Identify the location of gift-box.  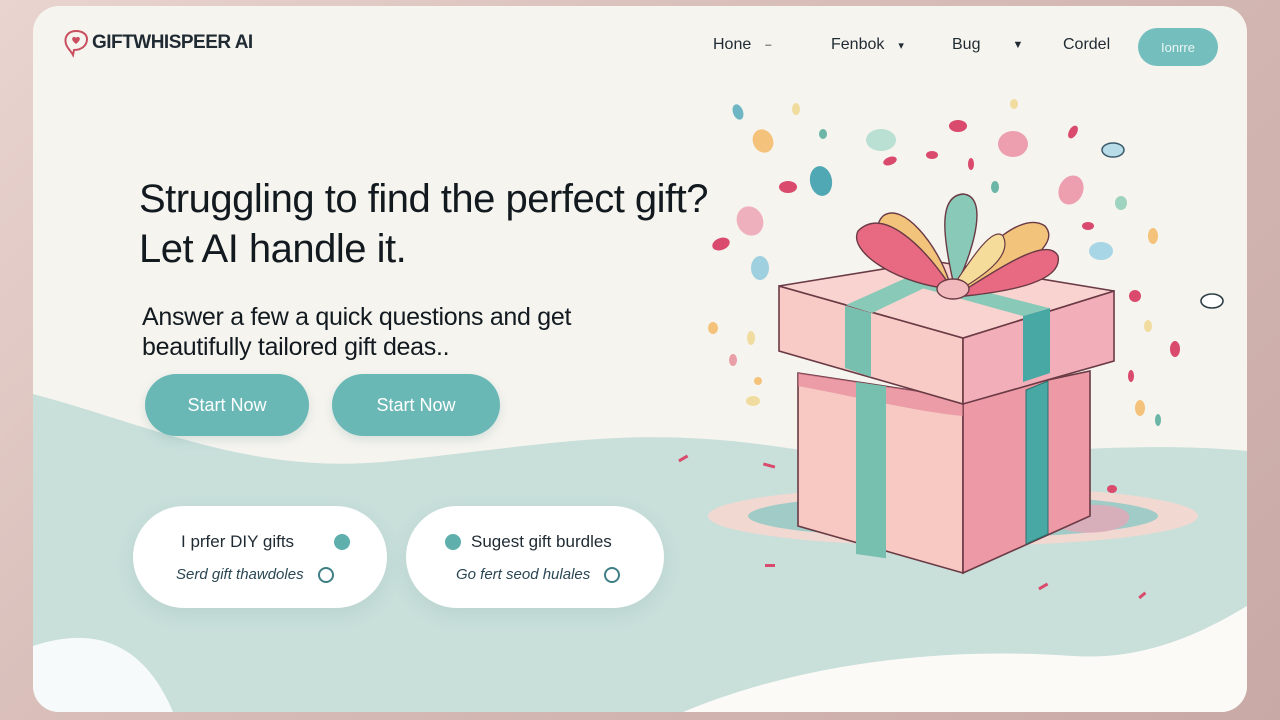
(946, 384).